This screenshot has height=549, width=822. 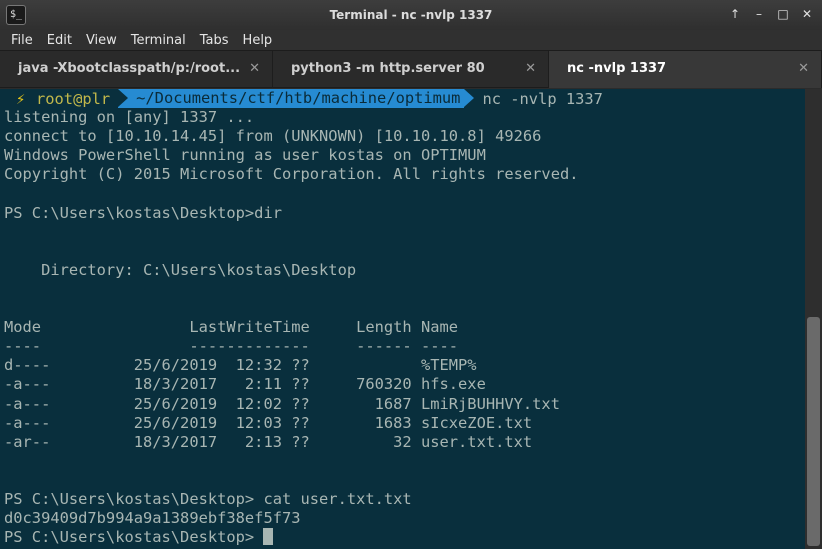 I want to click on tab-java: java -Xbootclasspath/p:/root... ✕, so click(x=136, y=69).